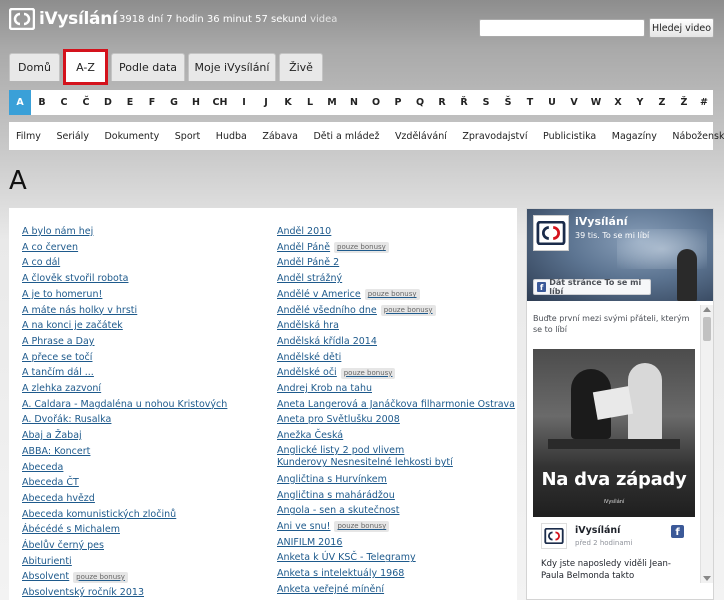  What do you see at coordinates (346, 558) in the screenshot?
I see `programme-link: Anketa k ÚV KSČ - Telegramy` at bounding box center [346, 558].